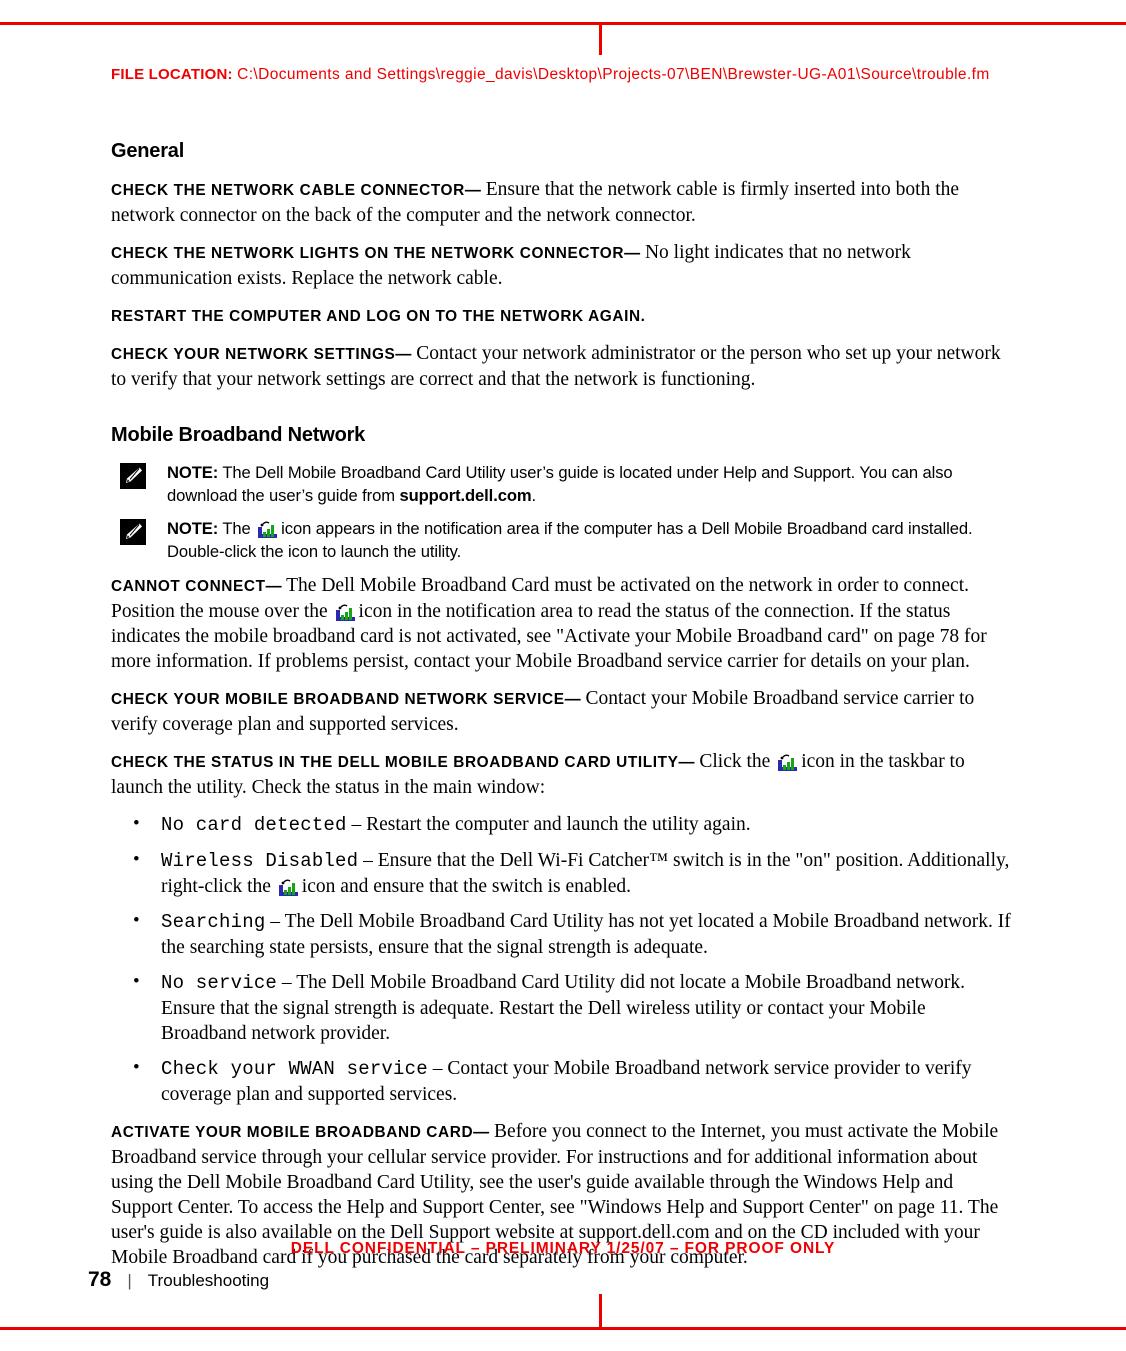 The width and height of the screenshot is (1126, 1351). I want to click on top-crop-rule, so click(563, 23).